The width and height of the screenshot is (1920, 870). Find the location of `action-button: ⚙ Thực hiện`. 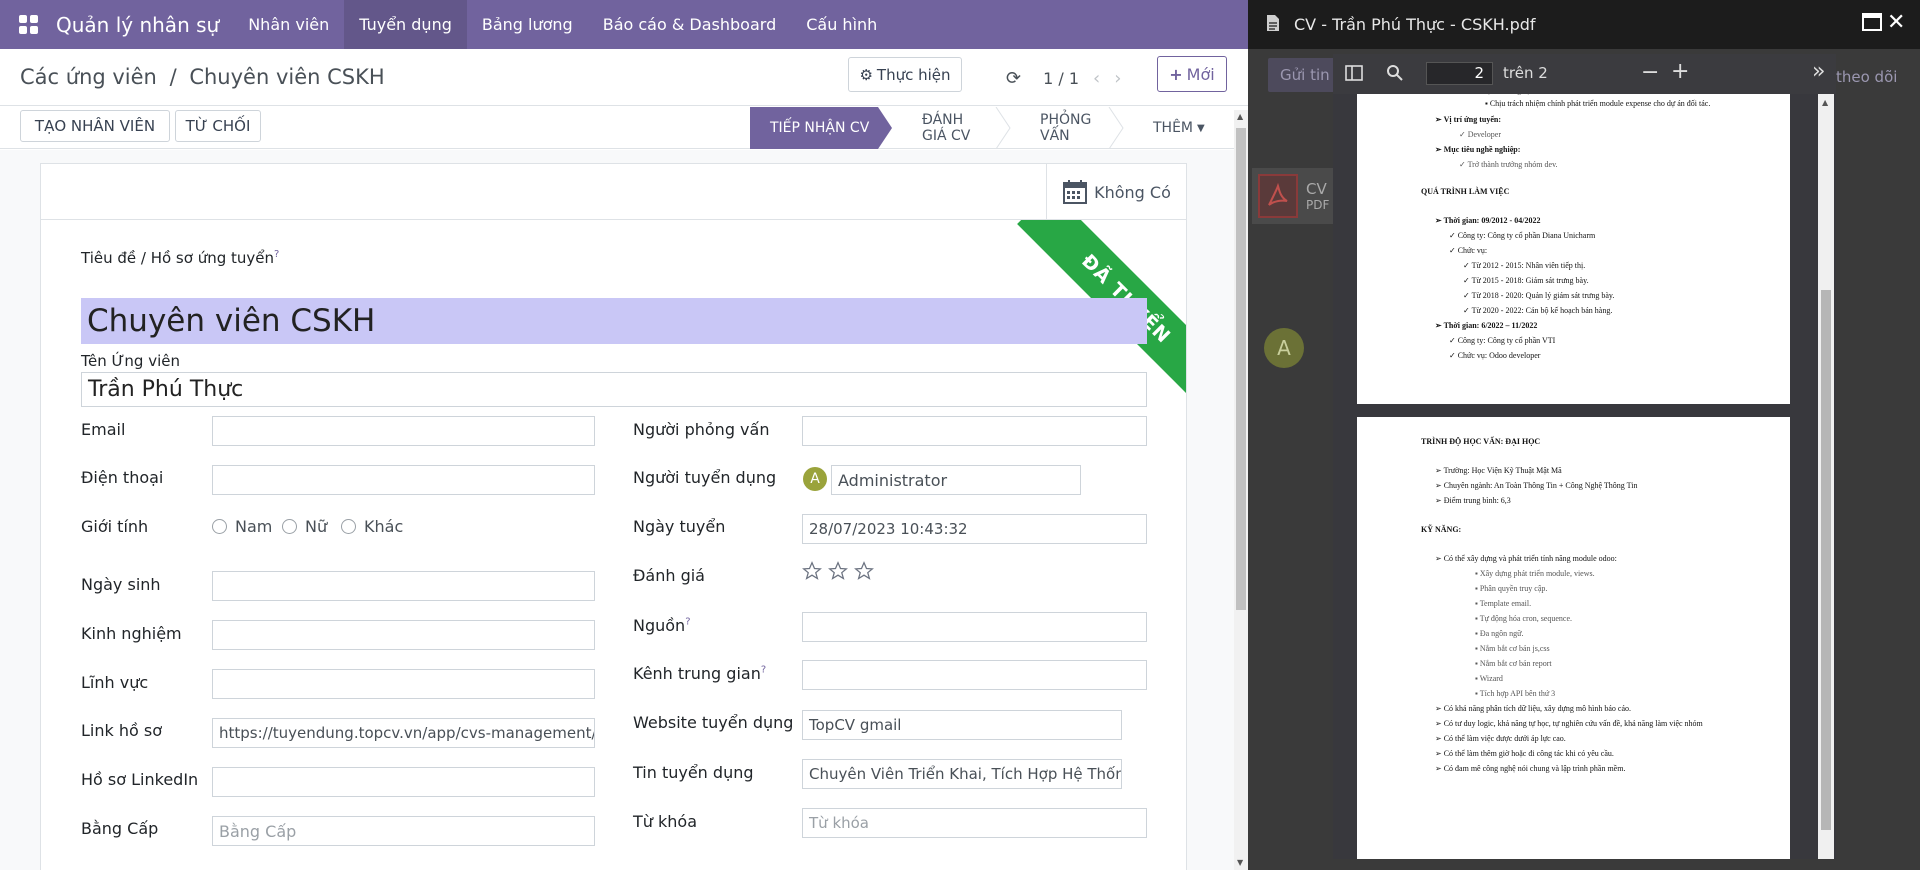

action-button: ⚙ Thực hiện is located at coordinates (905, 74).